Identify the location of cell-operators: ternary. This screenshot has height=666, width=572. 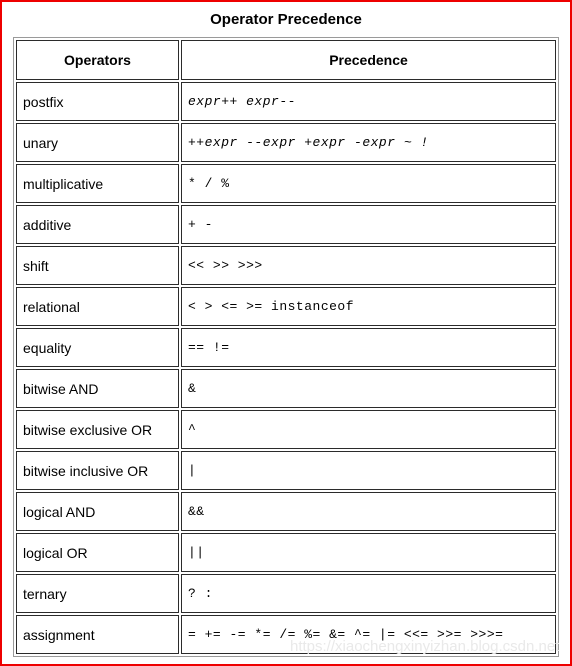
(97, 593).